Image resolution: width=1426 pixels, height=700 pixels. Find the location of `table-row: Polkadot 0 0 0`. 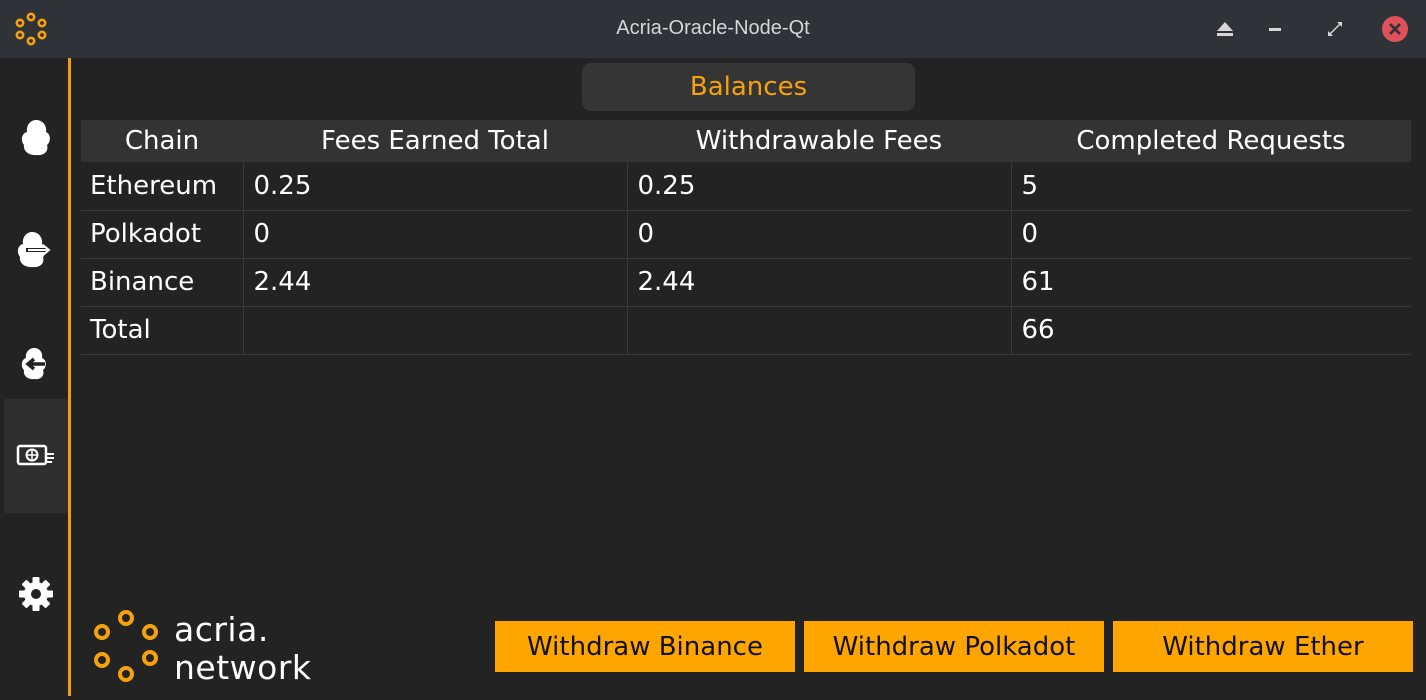

table-row: Polkadot 0 0 0 is located at coordinates (746, 234).